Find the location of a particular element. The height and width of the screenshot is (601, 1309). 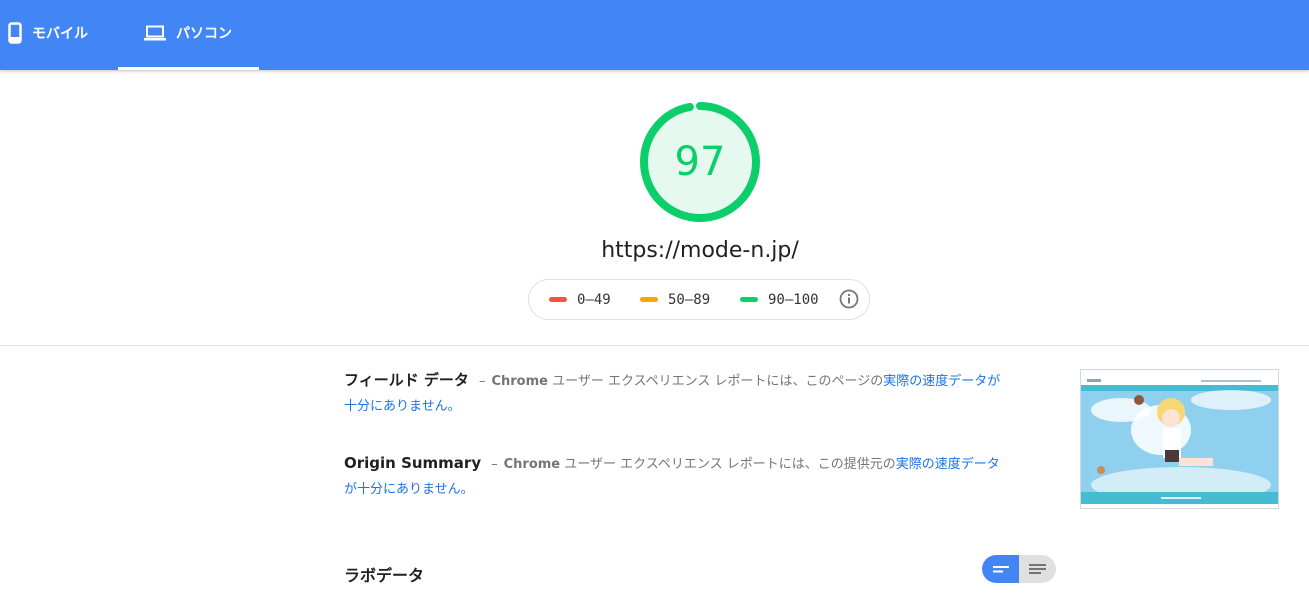

field-data-text: ユーザー エクスペリエンス レポートには、このページの is located at coordinates (715, 381).